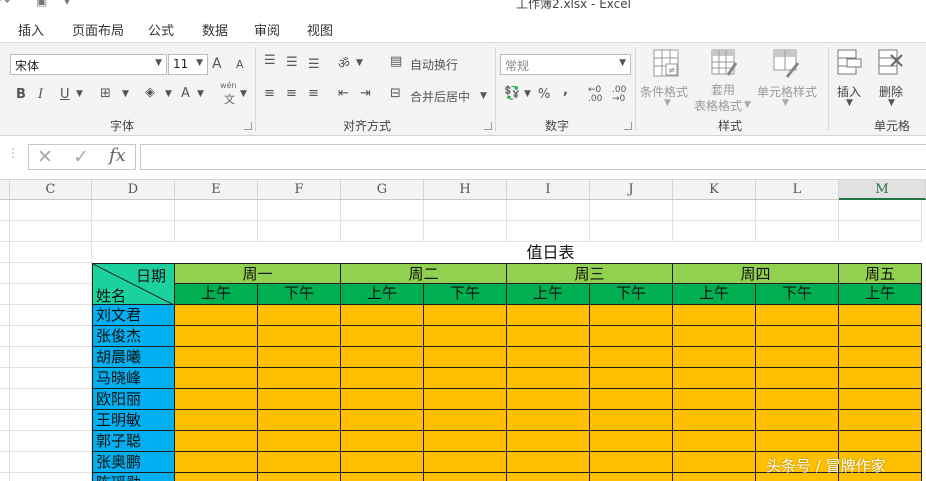  Describe the element at coordinates (133, 190) in the screenshot. I see `column-header: D` at that location.